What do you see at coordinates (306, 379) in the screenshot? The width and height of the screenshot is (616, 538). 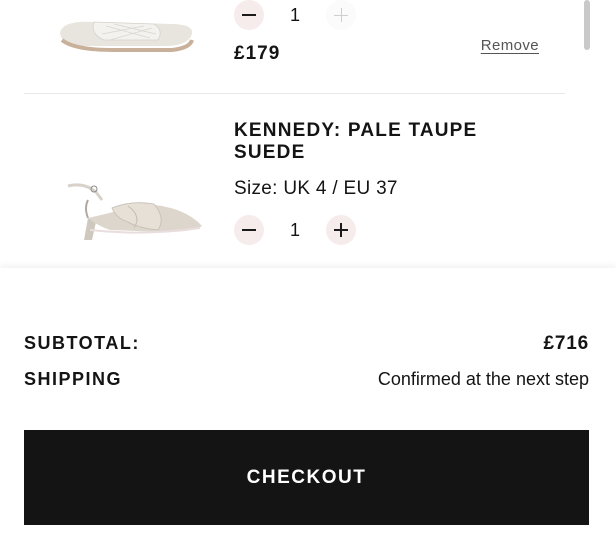 I see `shipping-row: SHIPPING Confirmed at the next step` at bounding box center [306, 379].